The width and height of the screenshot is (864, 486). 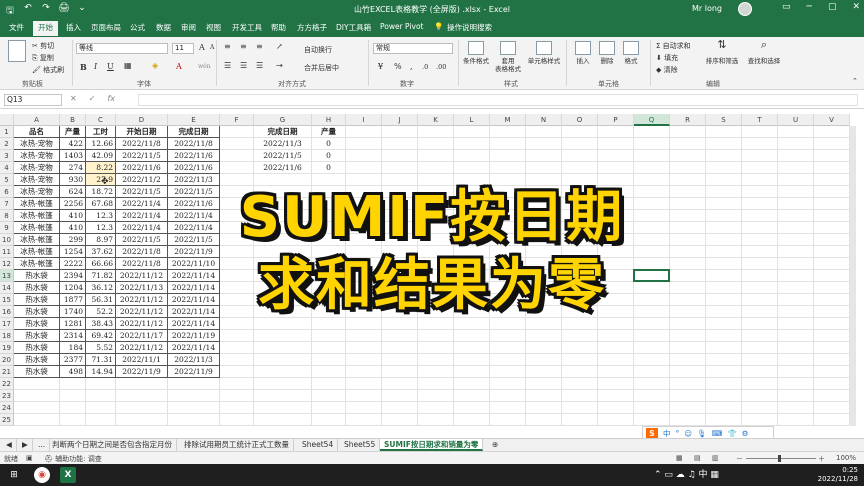 What do you see at coordinates (724, 120) in the screenshot?
I see `column-header: S` at bounding box center [724, 120].